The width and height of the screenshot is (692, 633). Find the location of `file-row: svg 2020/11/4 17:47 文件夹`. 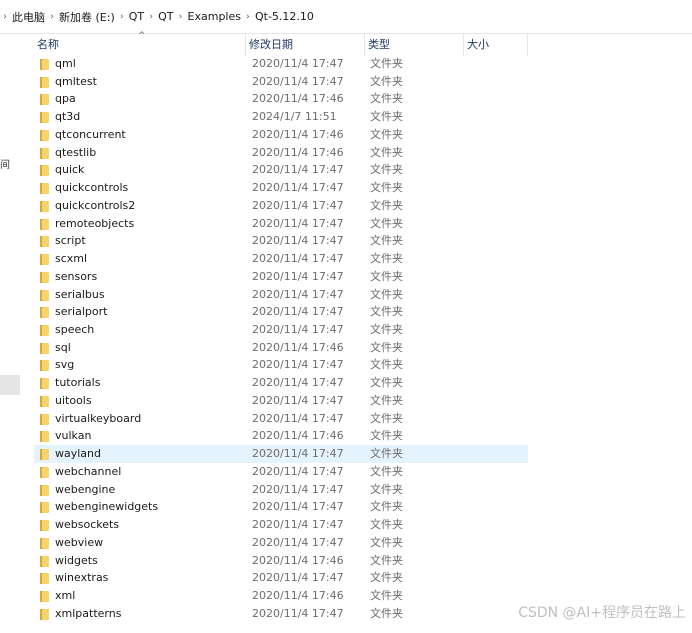

file-row: svg 2020/11/4 17:47 文件夹 is located at coordinates (281, 365).